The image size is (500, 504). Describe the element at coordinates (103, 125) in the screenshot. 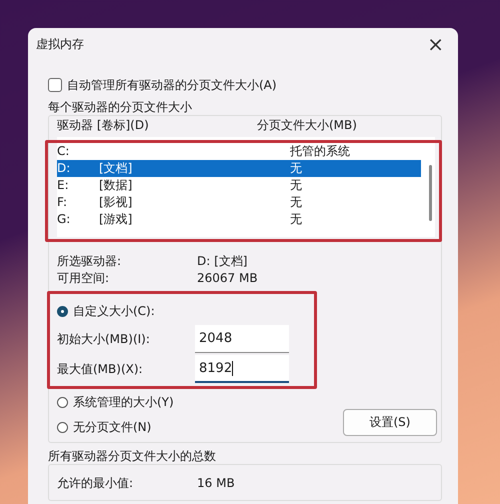

I see `column-header: 驱动器 [卷标](D)` at that location.